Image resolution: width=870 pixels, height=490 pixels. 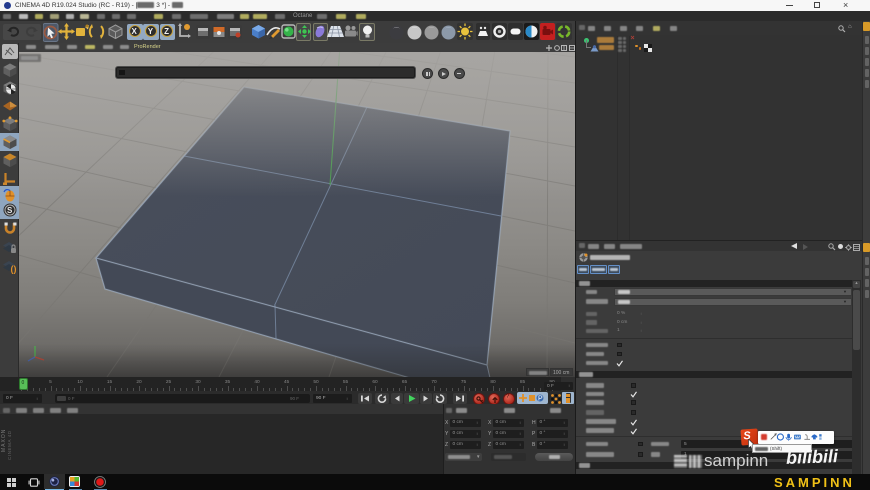 I want to click on svg-text: S, so click(x=10, y=210).